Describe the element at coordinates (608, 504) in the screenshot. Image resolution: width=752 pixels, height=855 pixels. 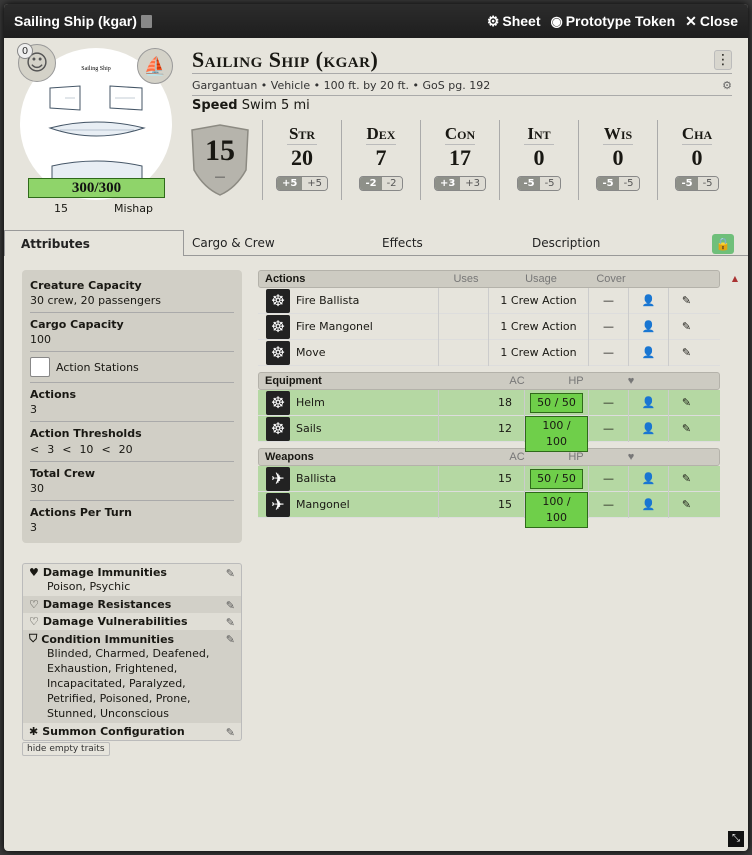
I see `item-dash: —` at that location.